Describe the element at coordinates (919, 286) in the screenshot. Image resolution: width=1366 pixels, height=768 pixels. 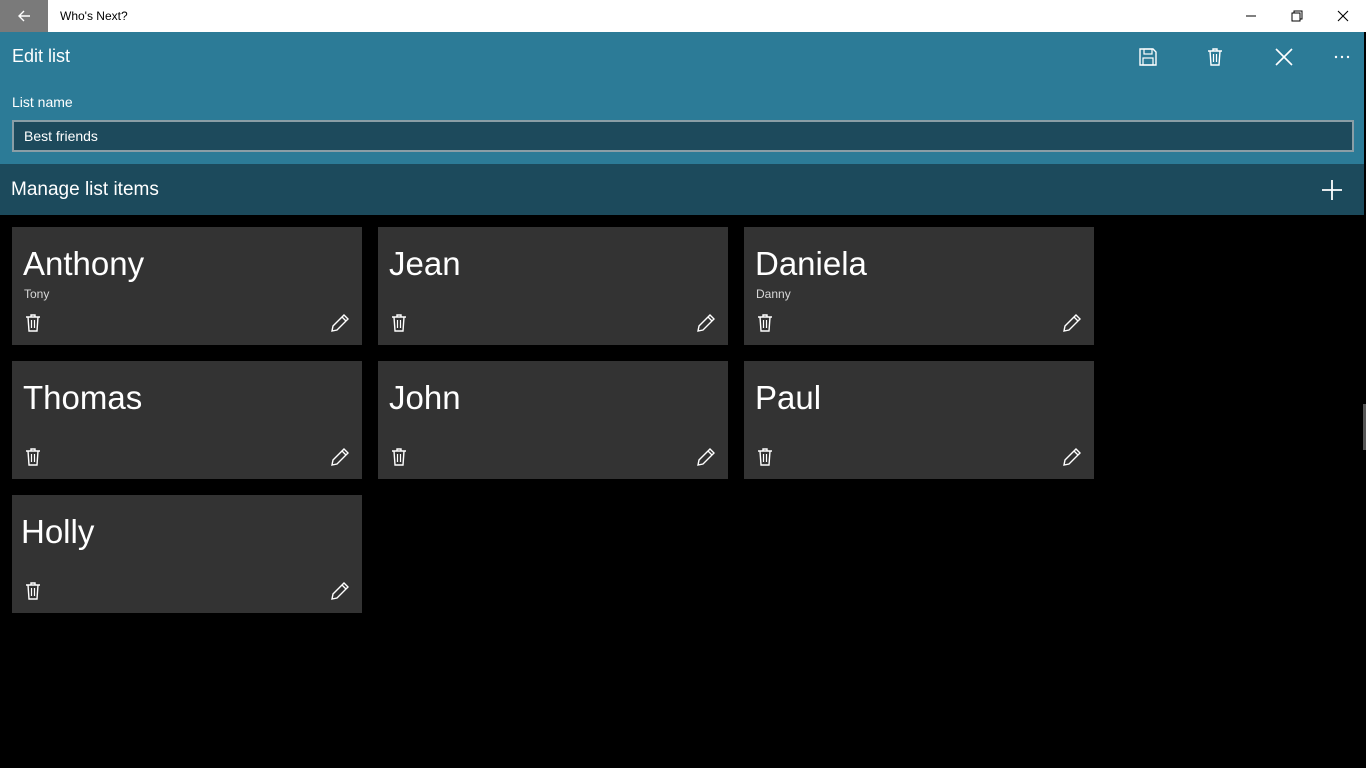
I see `list-item: Daniela Danny` at that location.